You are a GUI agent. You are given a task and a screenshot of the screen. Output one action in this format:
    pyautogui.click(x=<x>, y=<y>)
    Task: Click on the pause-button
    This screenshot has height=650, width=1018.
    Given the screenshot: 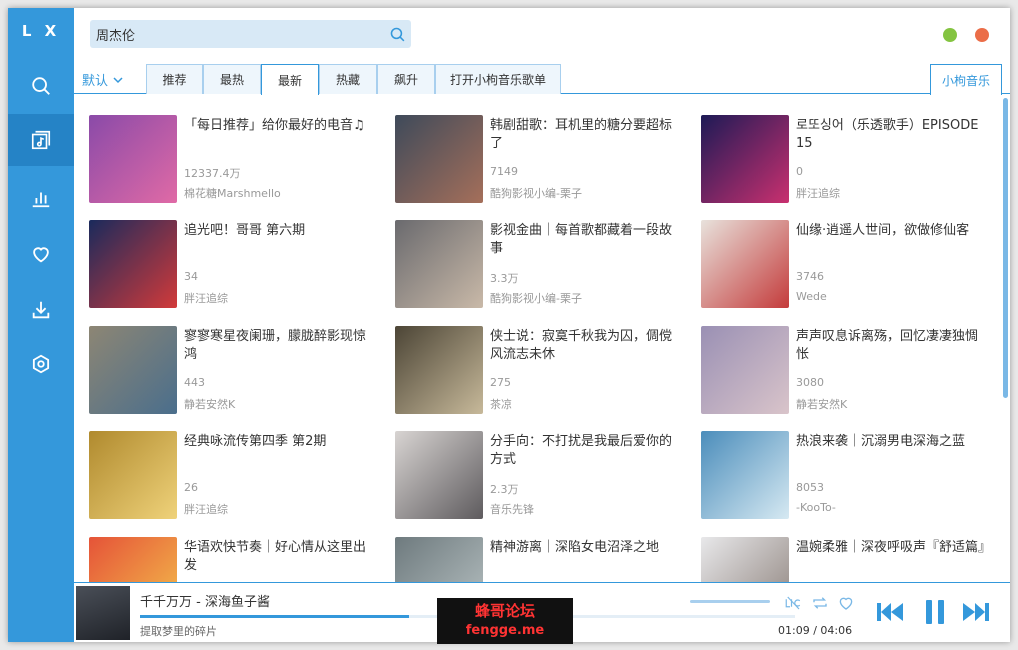 What is the action you would take?
    pyautogui.click(x=935, y=612)
    